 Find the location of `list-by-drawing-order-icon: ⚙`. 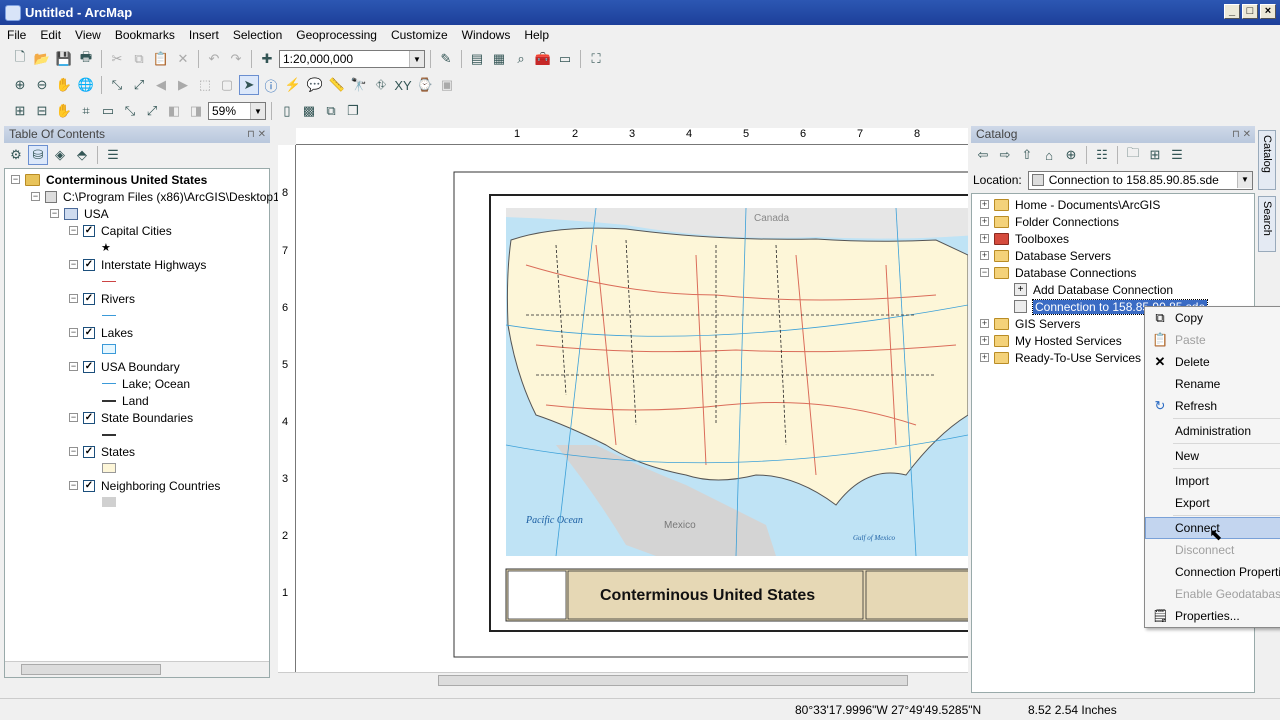

list-by-drawing-order-icon: ⚙ is located at coordinates (16, 155).